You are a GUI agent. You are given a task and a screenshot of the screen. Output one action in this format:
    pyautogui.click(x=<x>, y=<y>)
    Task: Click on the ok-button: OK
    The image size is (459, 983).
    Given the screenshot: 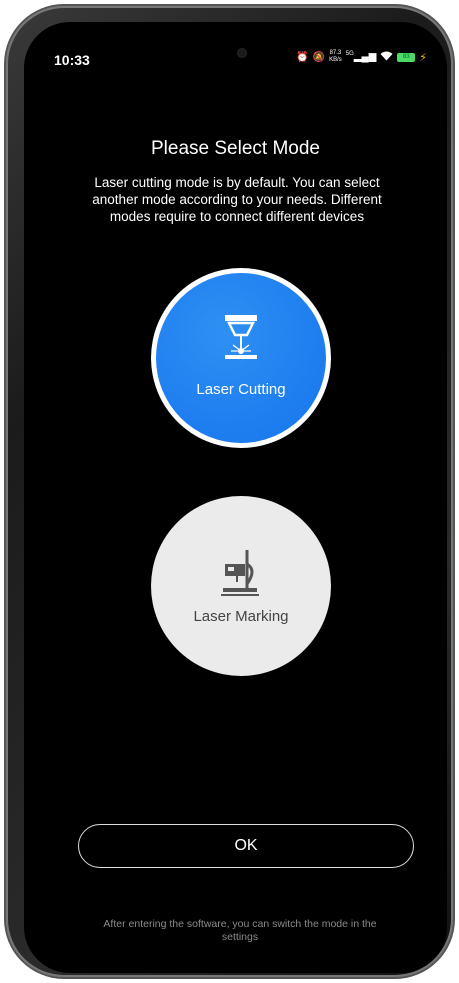 What is the action you would take?
    pyautogui.click(x=246, y=846)
    